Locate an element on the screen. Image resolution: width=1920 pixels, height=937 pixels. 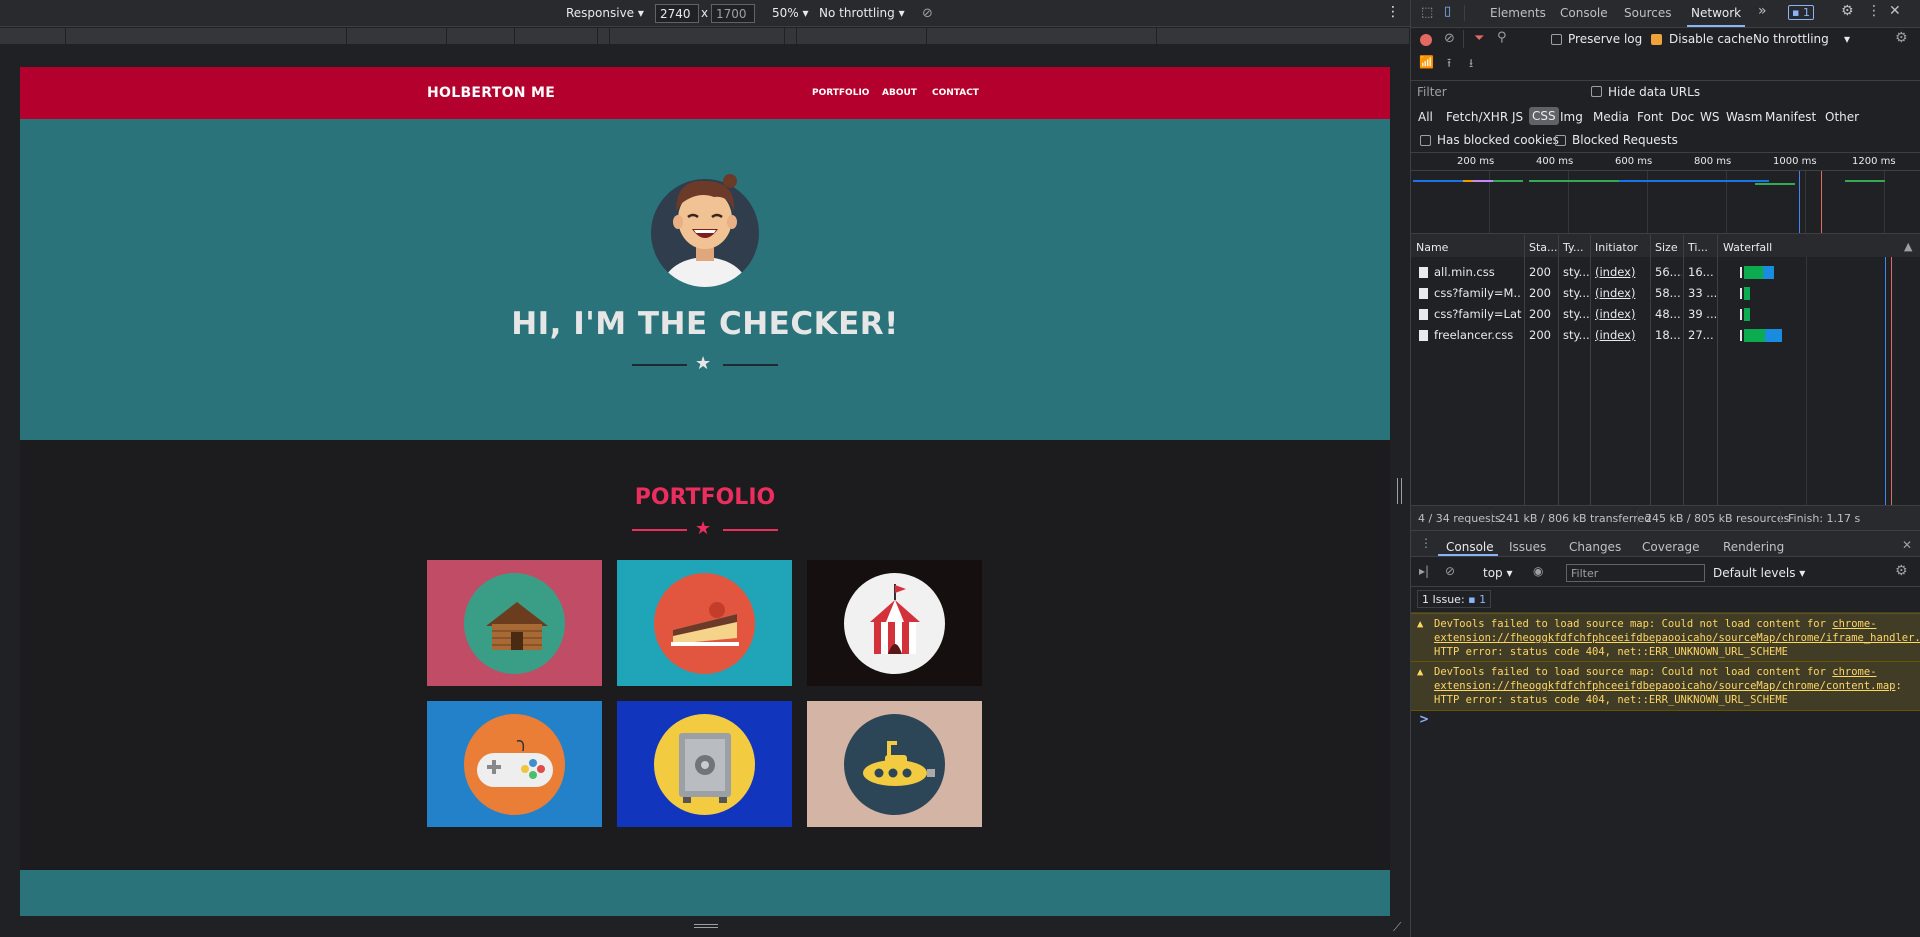
live-expression-icon: ◉ is located at coordinates (1538, 571).